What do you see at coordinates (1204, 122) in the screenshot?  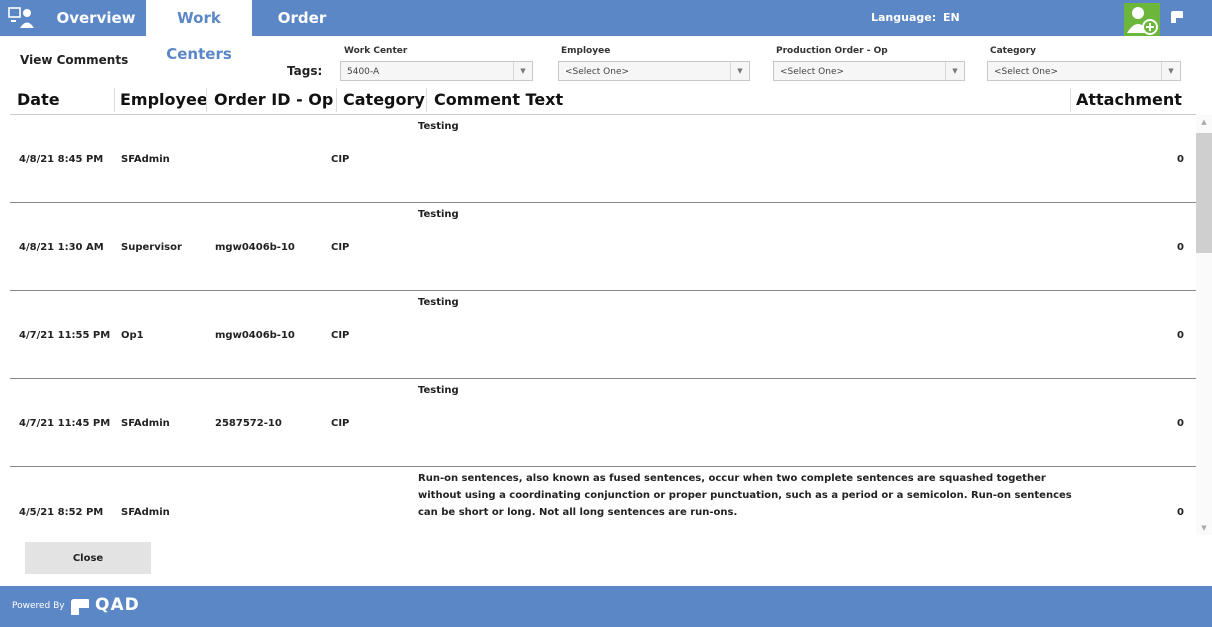 I see `scroll-up-icon: ▲` at bounding box center [1204, 122].